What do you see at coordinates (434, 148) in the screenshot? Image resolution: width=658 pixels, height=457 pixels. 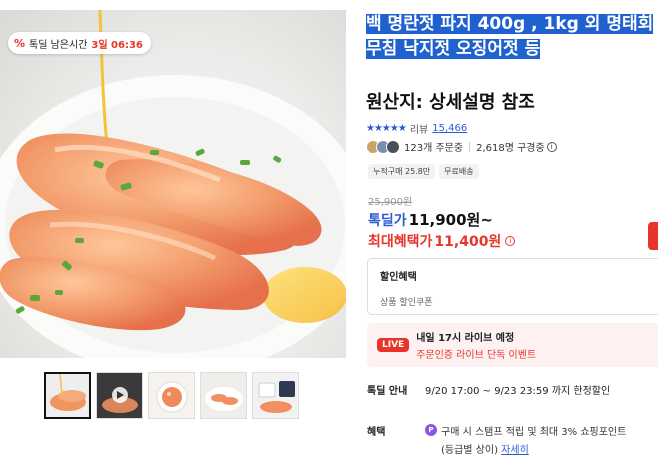 I see `orders-text: 123개 주문중` at bounding box center [434, 148].